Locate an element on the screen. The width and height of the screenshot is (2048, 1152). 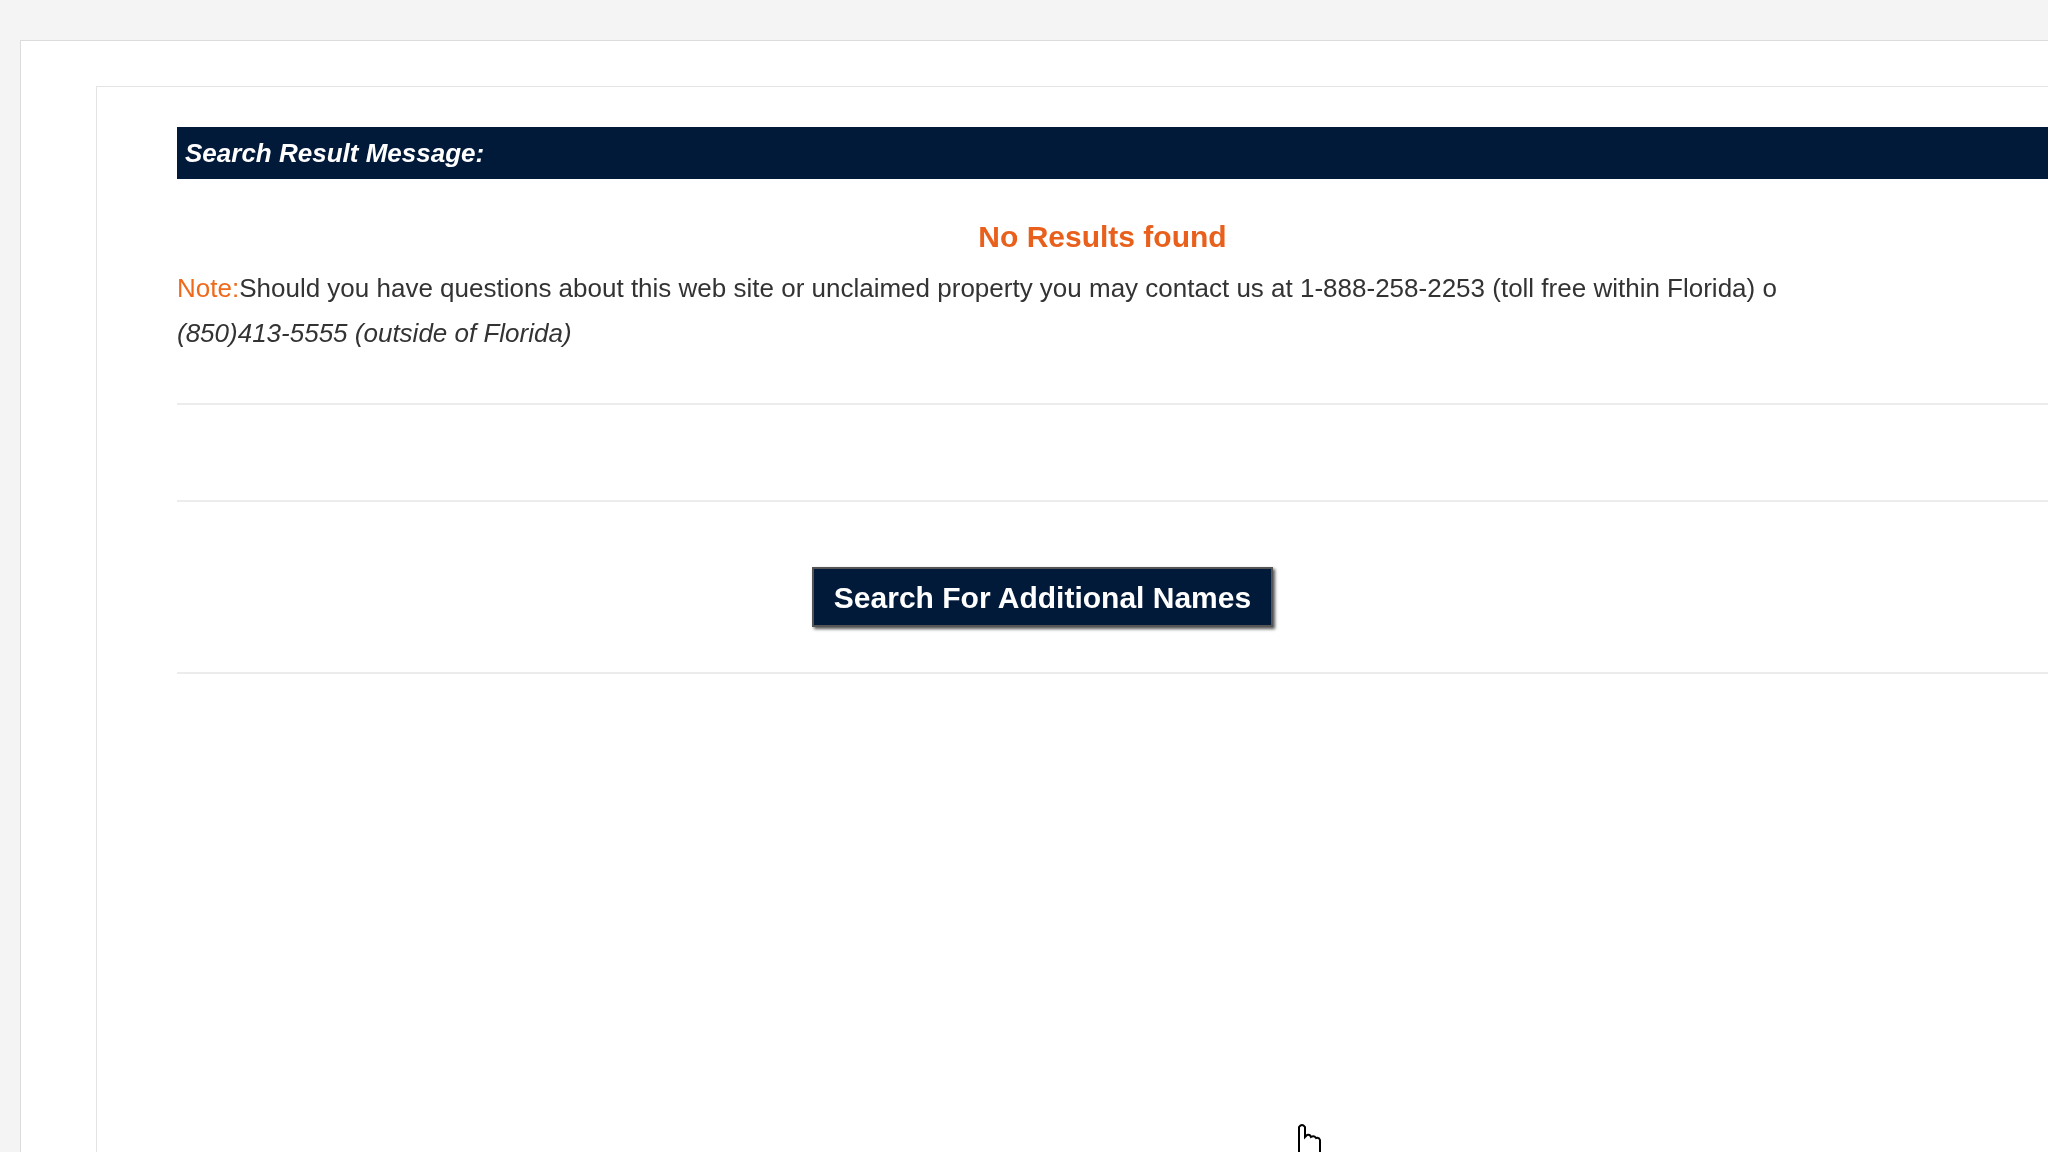
note-text: (850)413-5555 (outside of Florida) is located at coordinates (374, 333).